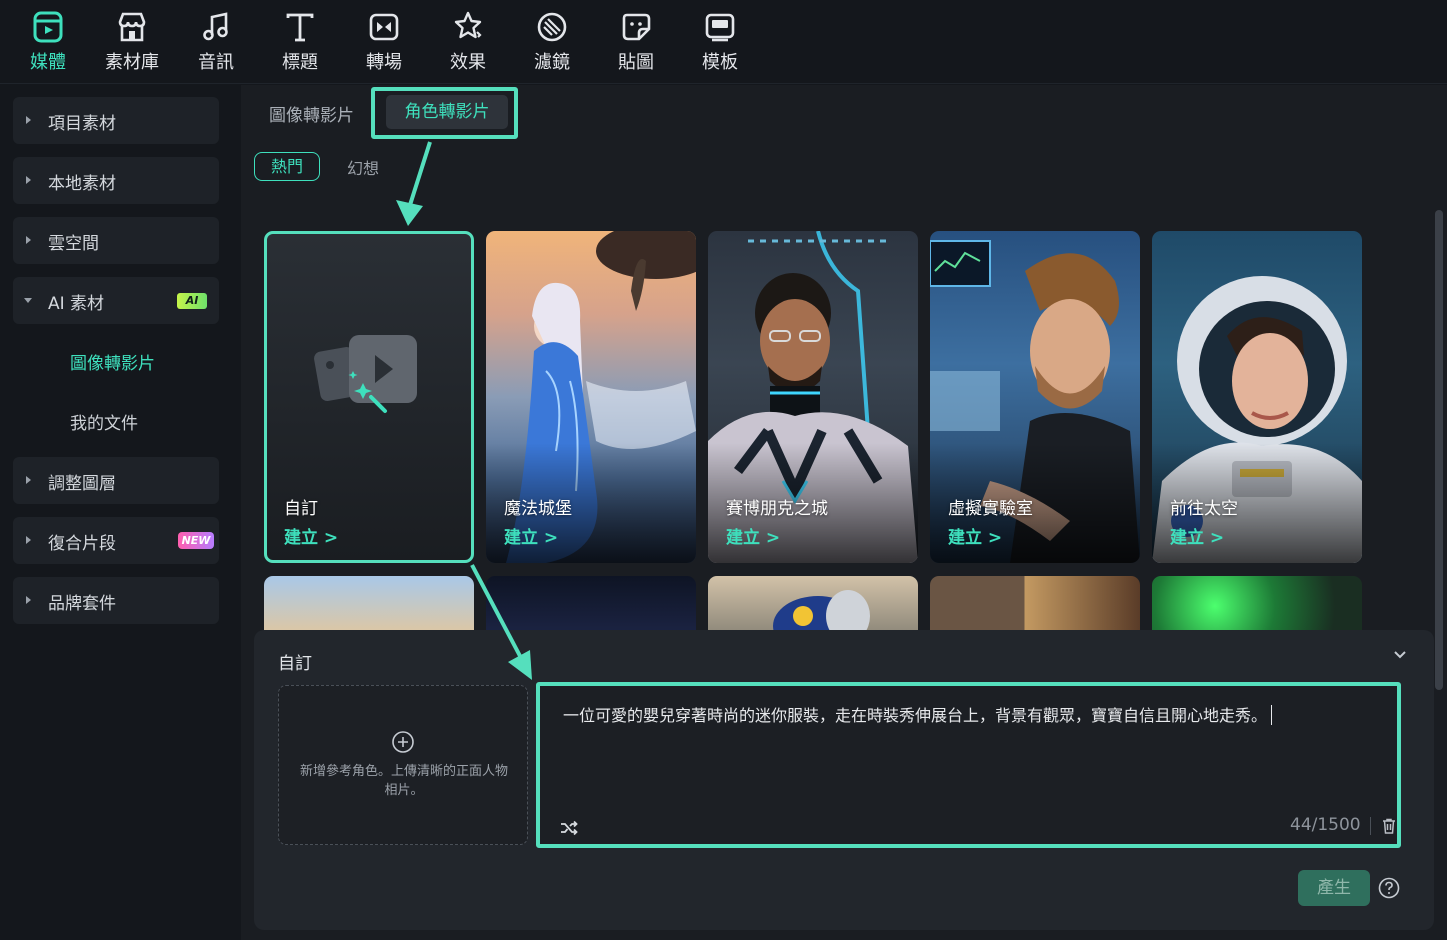 This screenshot has width=1447, height=940. I want to click on sidebar-item-label: 調整圖層, so click(82, 484).